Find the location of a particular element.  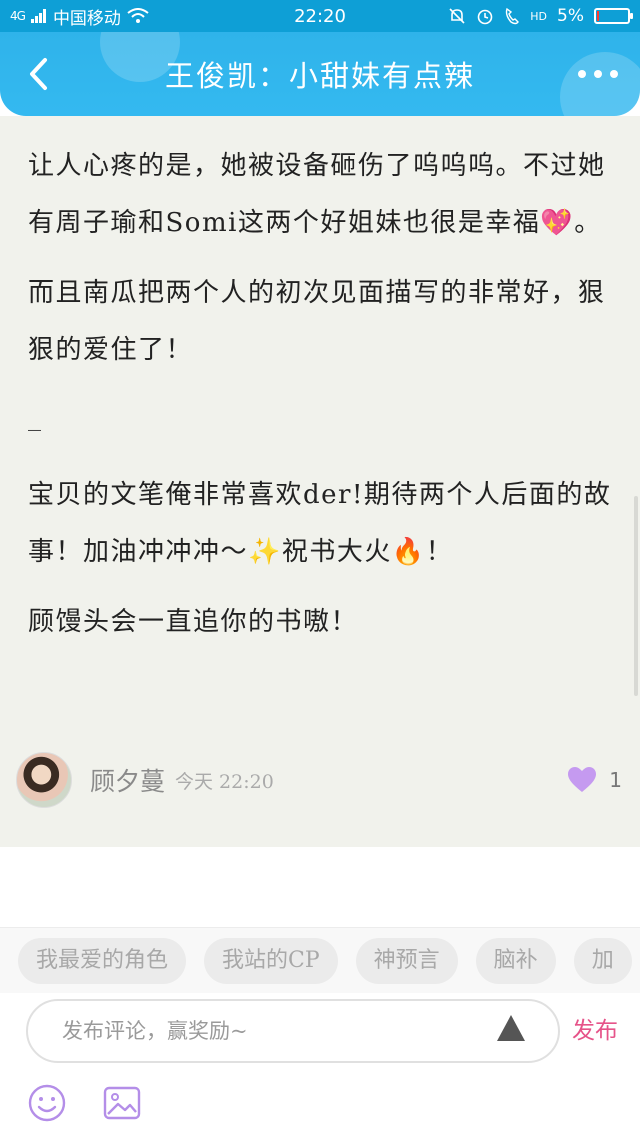

publish-button: 发布 is located at coordinates (595, 1028).